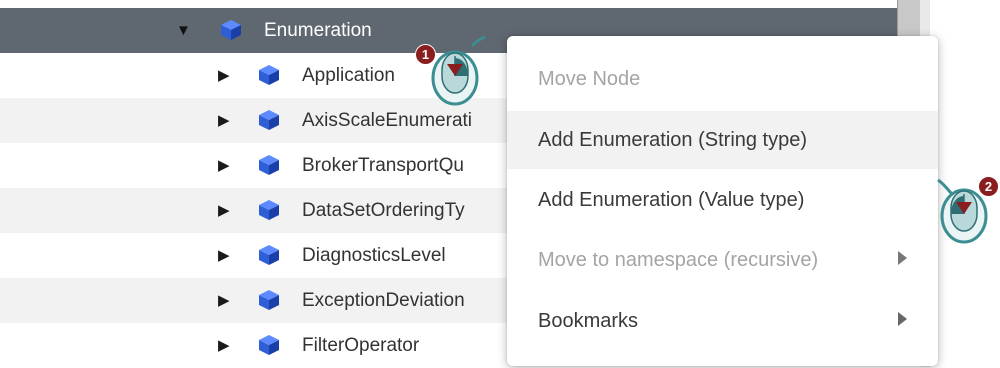 This screenshot has height=368, width=1000. What do you see at coordinates (383, 210) in the screenshot?
I see `tree-item-label: DataSetOrderingTy` at bounding box center [383, 210].